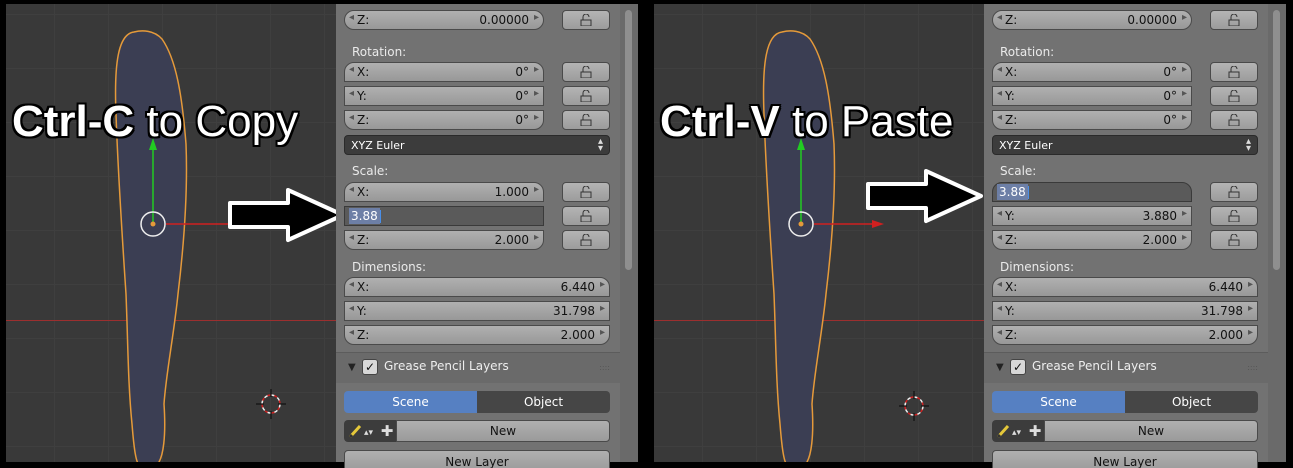 The width and height of the screenshot is (1293, 468). I want to click on new-grease-pencil-row: ▴▾ ✚ New, so click(477, 431).